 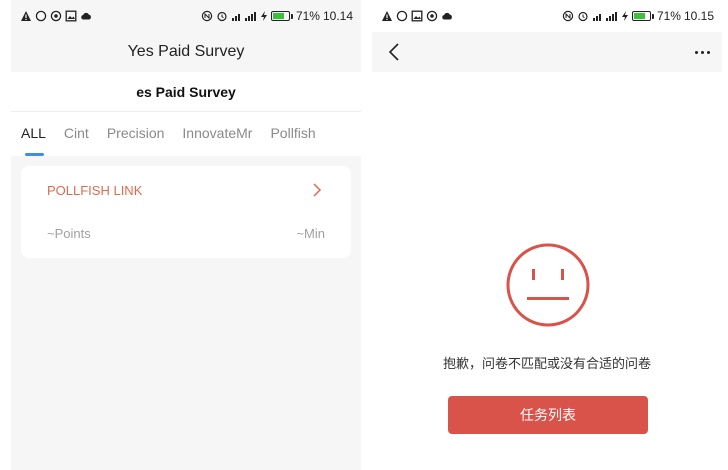 What do you see at coordinates (33, 134) in the screenshot?
I see `tab-all: ALL` at bounding box center [33, 134].